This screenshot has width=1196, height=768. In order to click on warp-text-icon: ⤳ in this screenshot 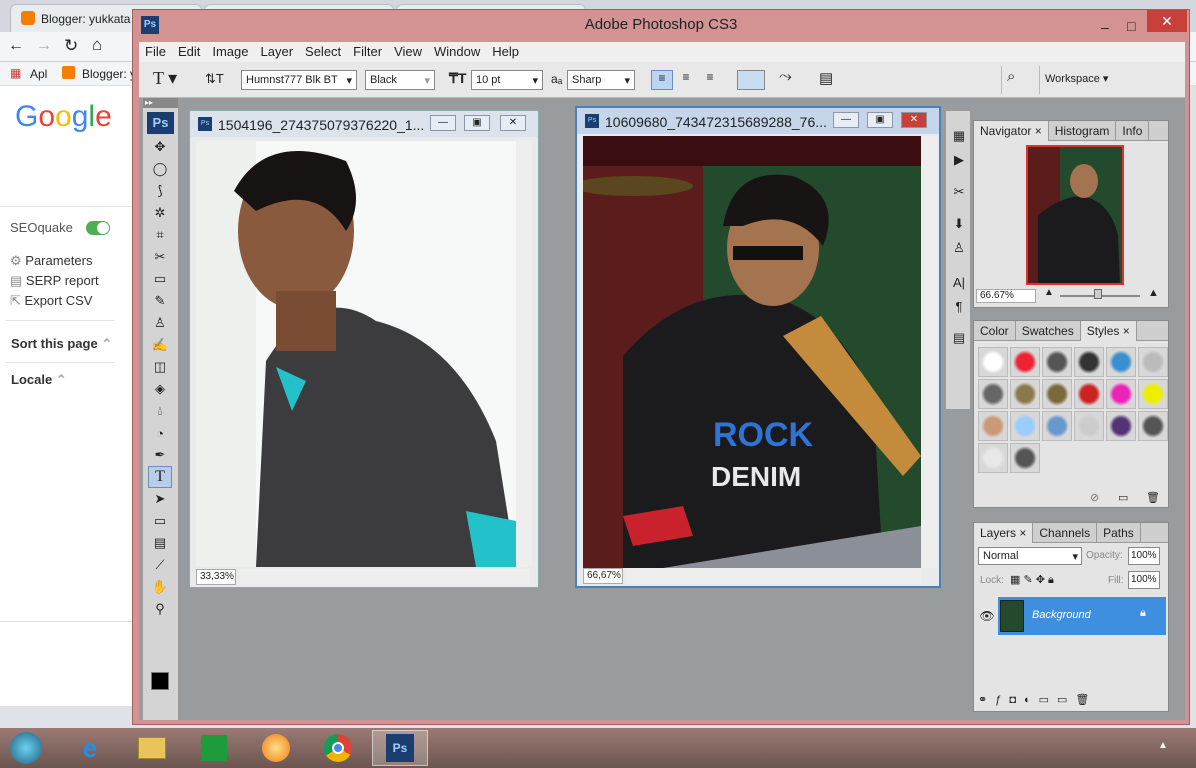, I will do `click(785, 77)`.